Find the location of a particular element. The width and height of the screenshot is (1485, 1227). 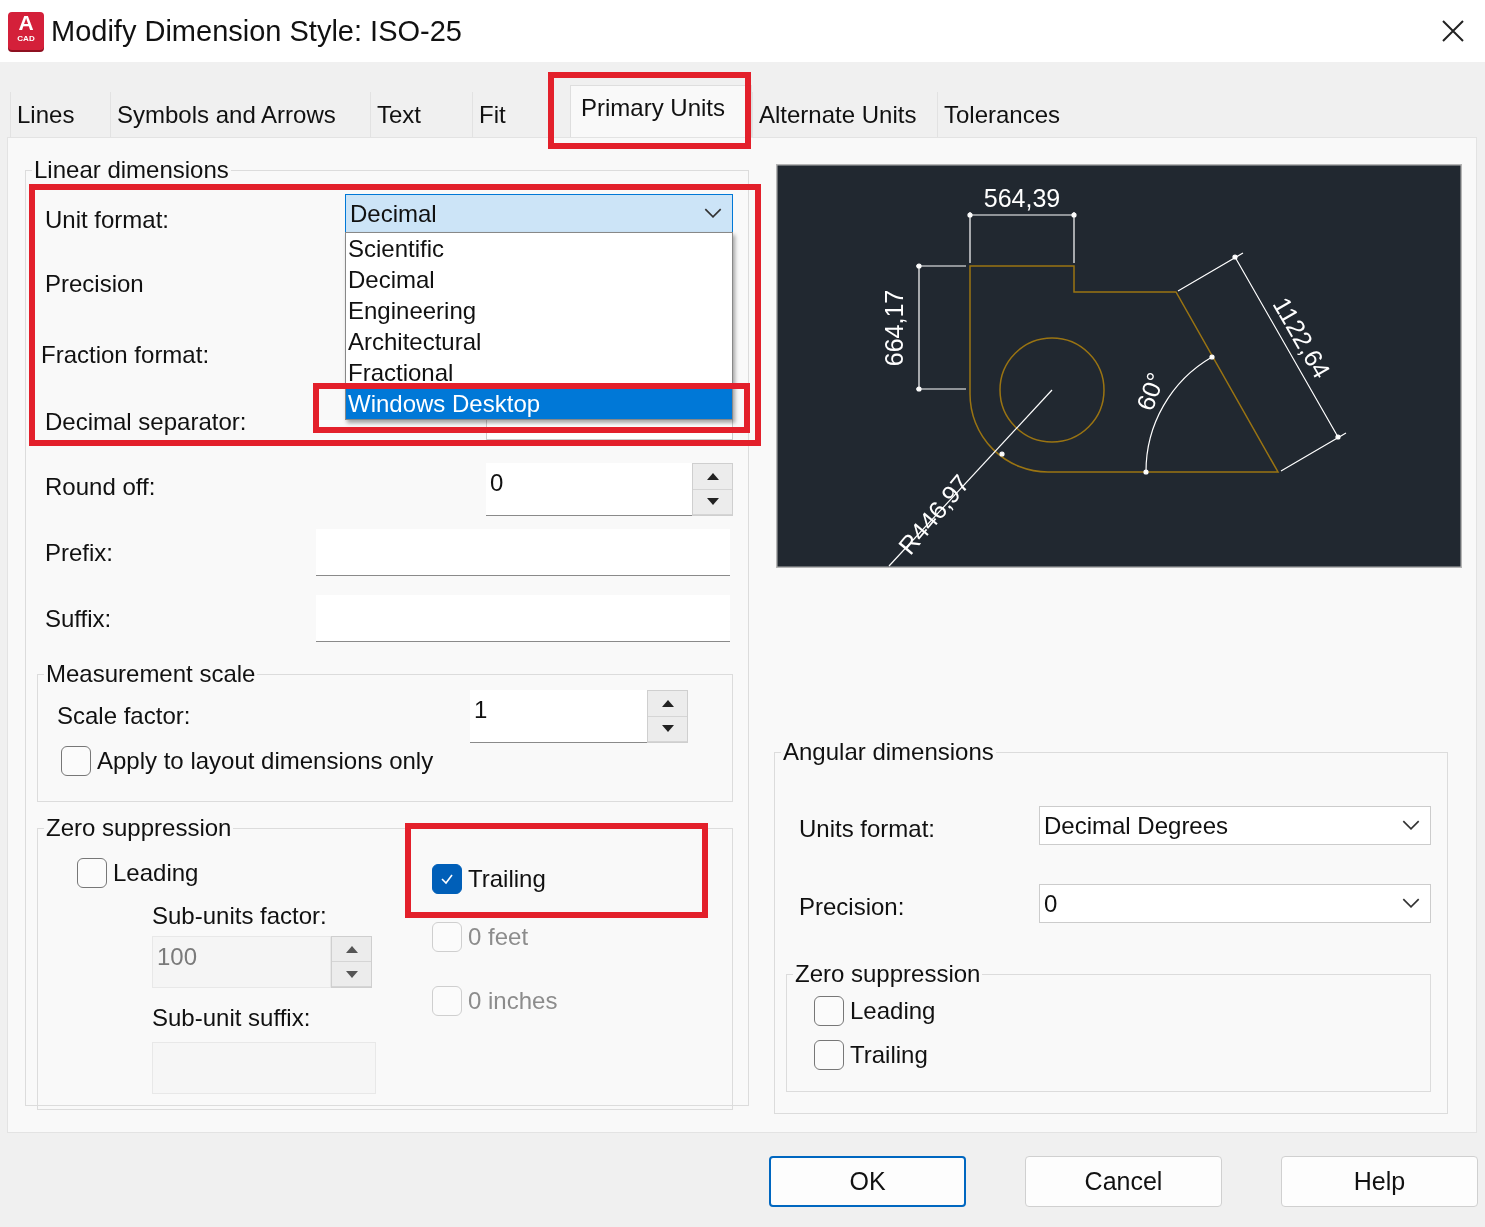

dropdown-option: Engineering is located at coordinates (539, 310).